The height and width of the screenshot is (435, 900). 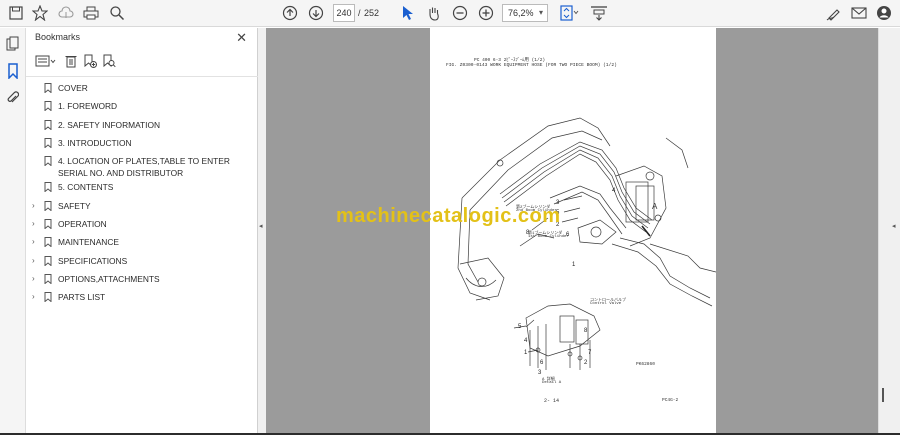 What do you see at coordinates (408, 13) in the screenshot?
I see `select-cursor-icon` at bounding box center [408, 13].